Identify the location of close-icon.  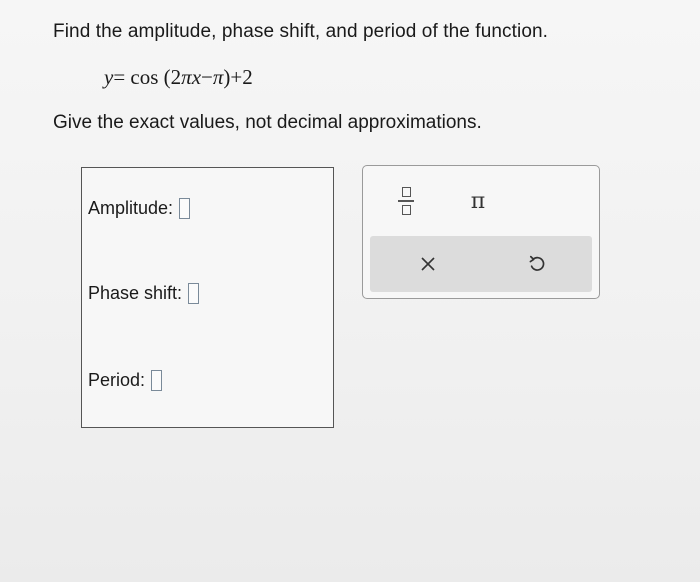
(428, 264).